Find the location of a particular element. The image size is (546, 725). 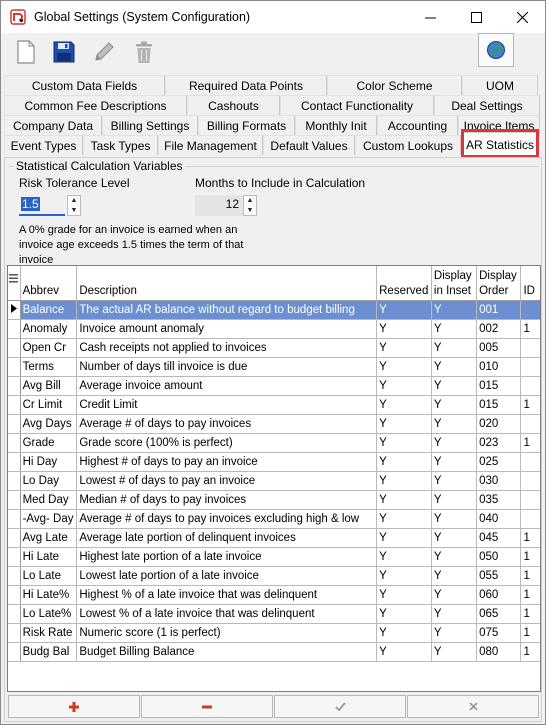

cell-abbrev: Grade is located at coordinates (49, 443).